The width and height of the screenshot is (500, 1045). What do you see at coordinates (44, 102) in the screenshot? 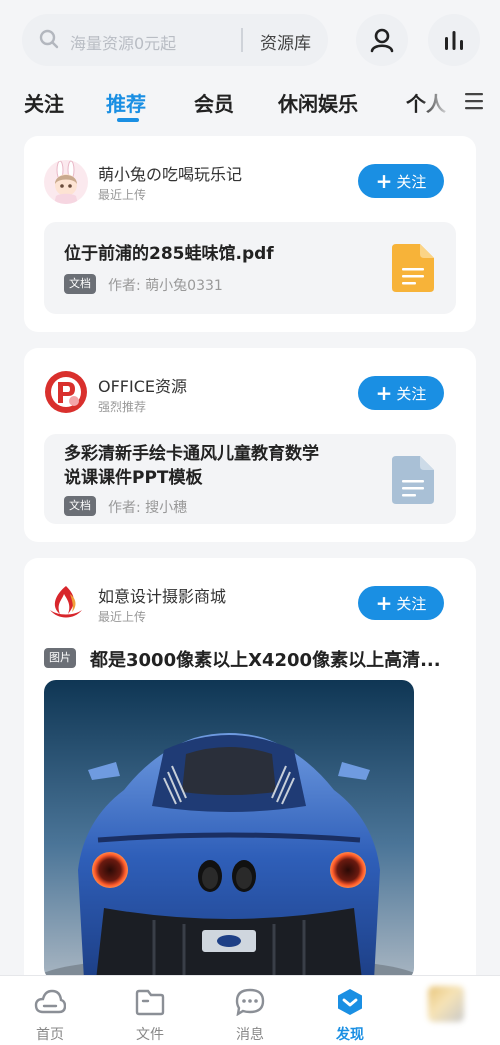
I see `tab-follow: 关注` at bounding box center [44, 102].